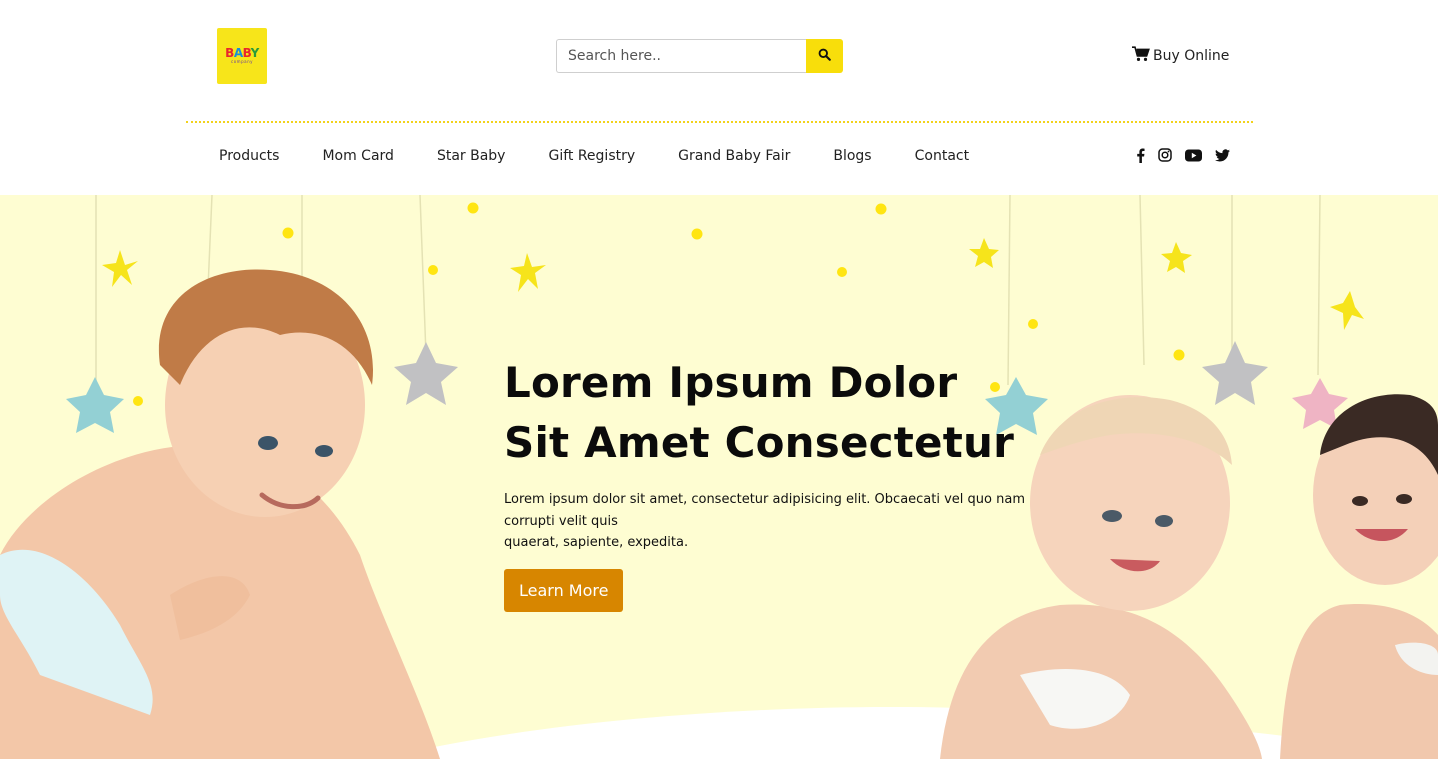  Describe the element at coordinates (1193, 155) in the screenshot. I see `youtube-icon` at that location.